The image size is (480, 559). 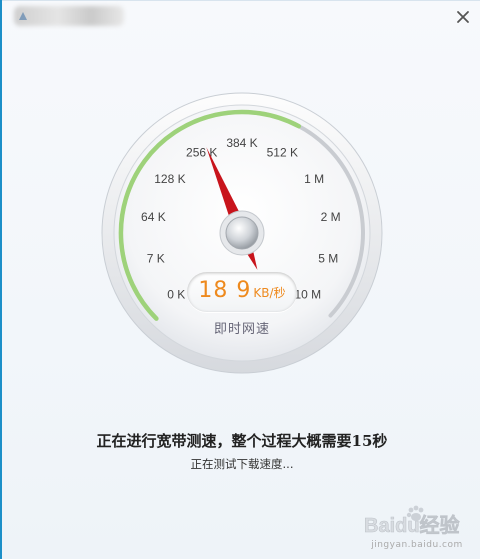 I want to click on gauge-tick-label: 0 K, so click(x=176, y=294).